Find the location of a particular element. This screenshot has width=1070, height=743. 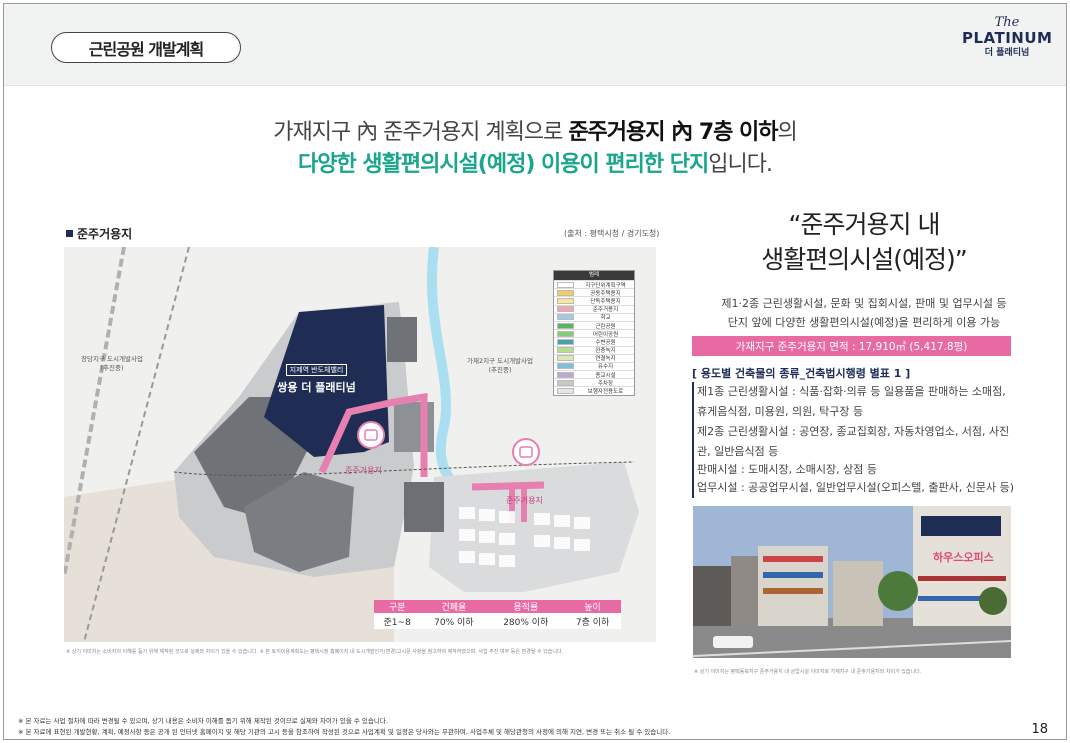

legend-item: 보행자전용도로 is located at coordinates (594, 391).